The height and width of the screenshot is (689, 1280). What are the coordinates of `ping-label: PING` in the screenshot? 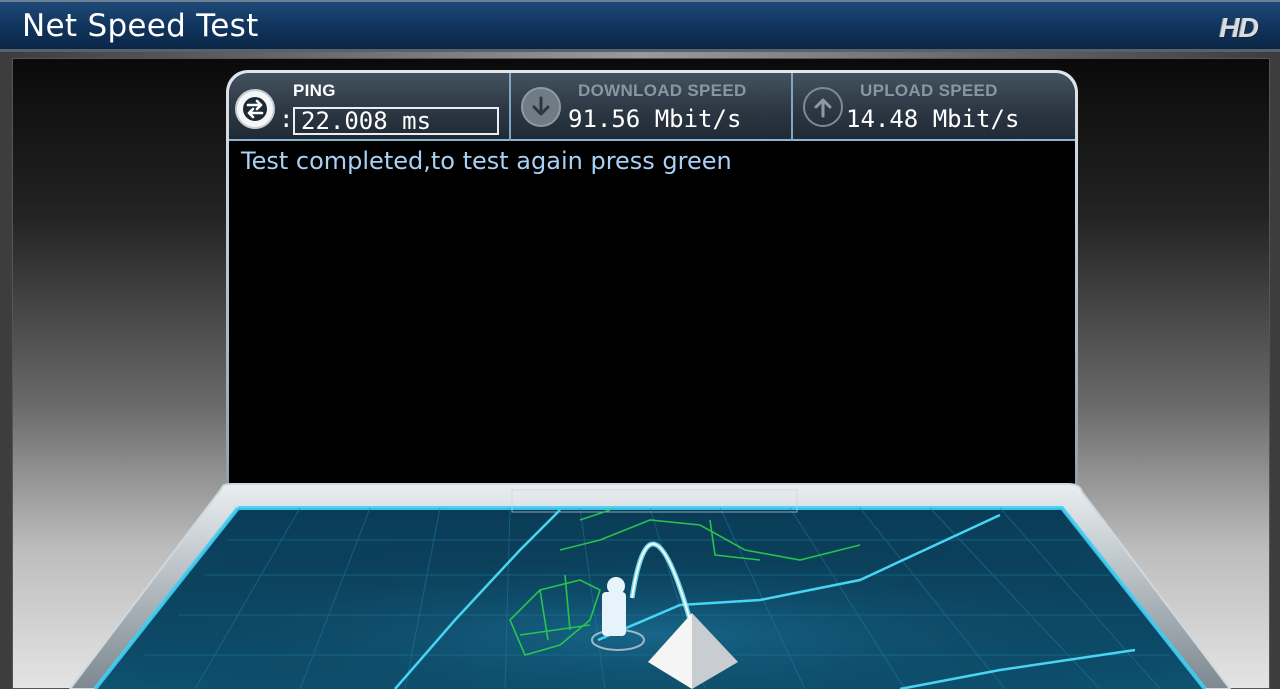 It's located at (314, 90).